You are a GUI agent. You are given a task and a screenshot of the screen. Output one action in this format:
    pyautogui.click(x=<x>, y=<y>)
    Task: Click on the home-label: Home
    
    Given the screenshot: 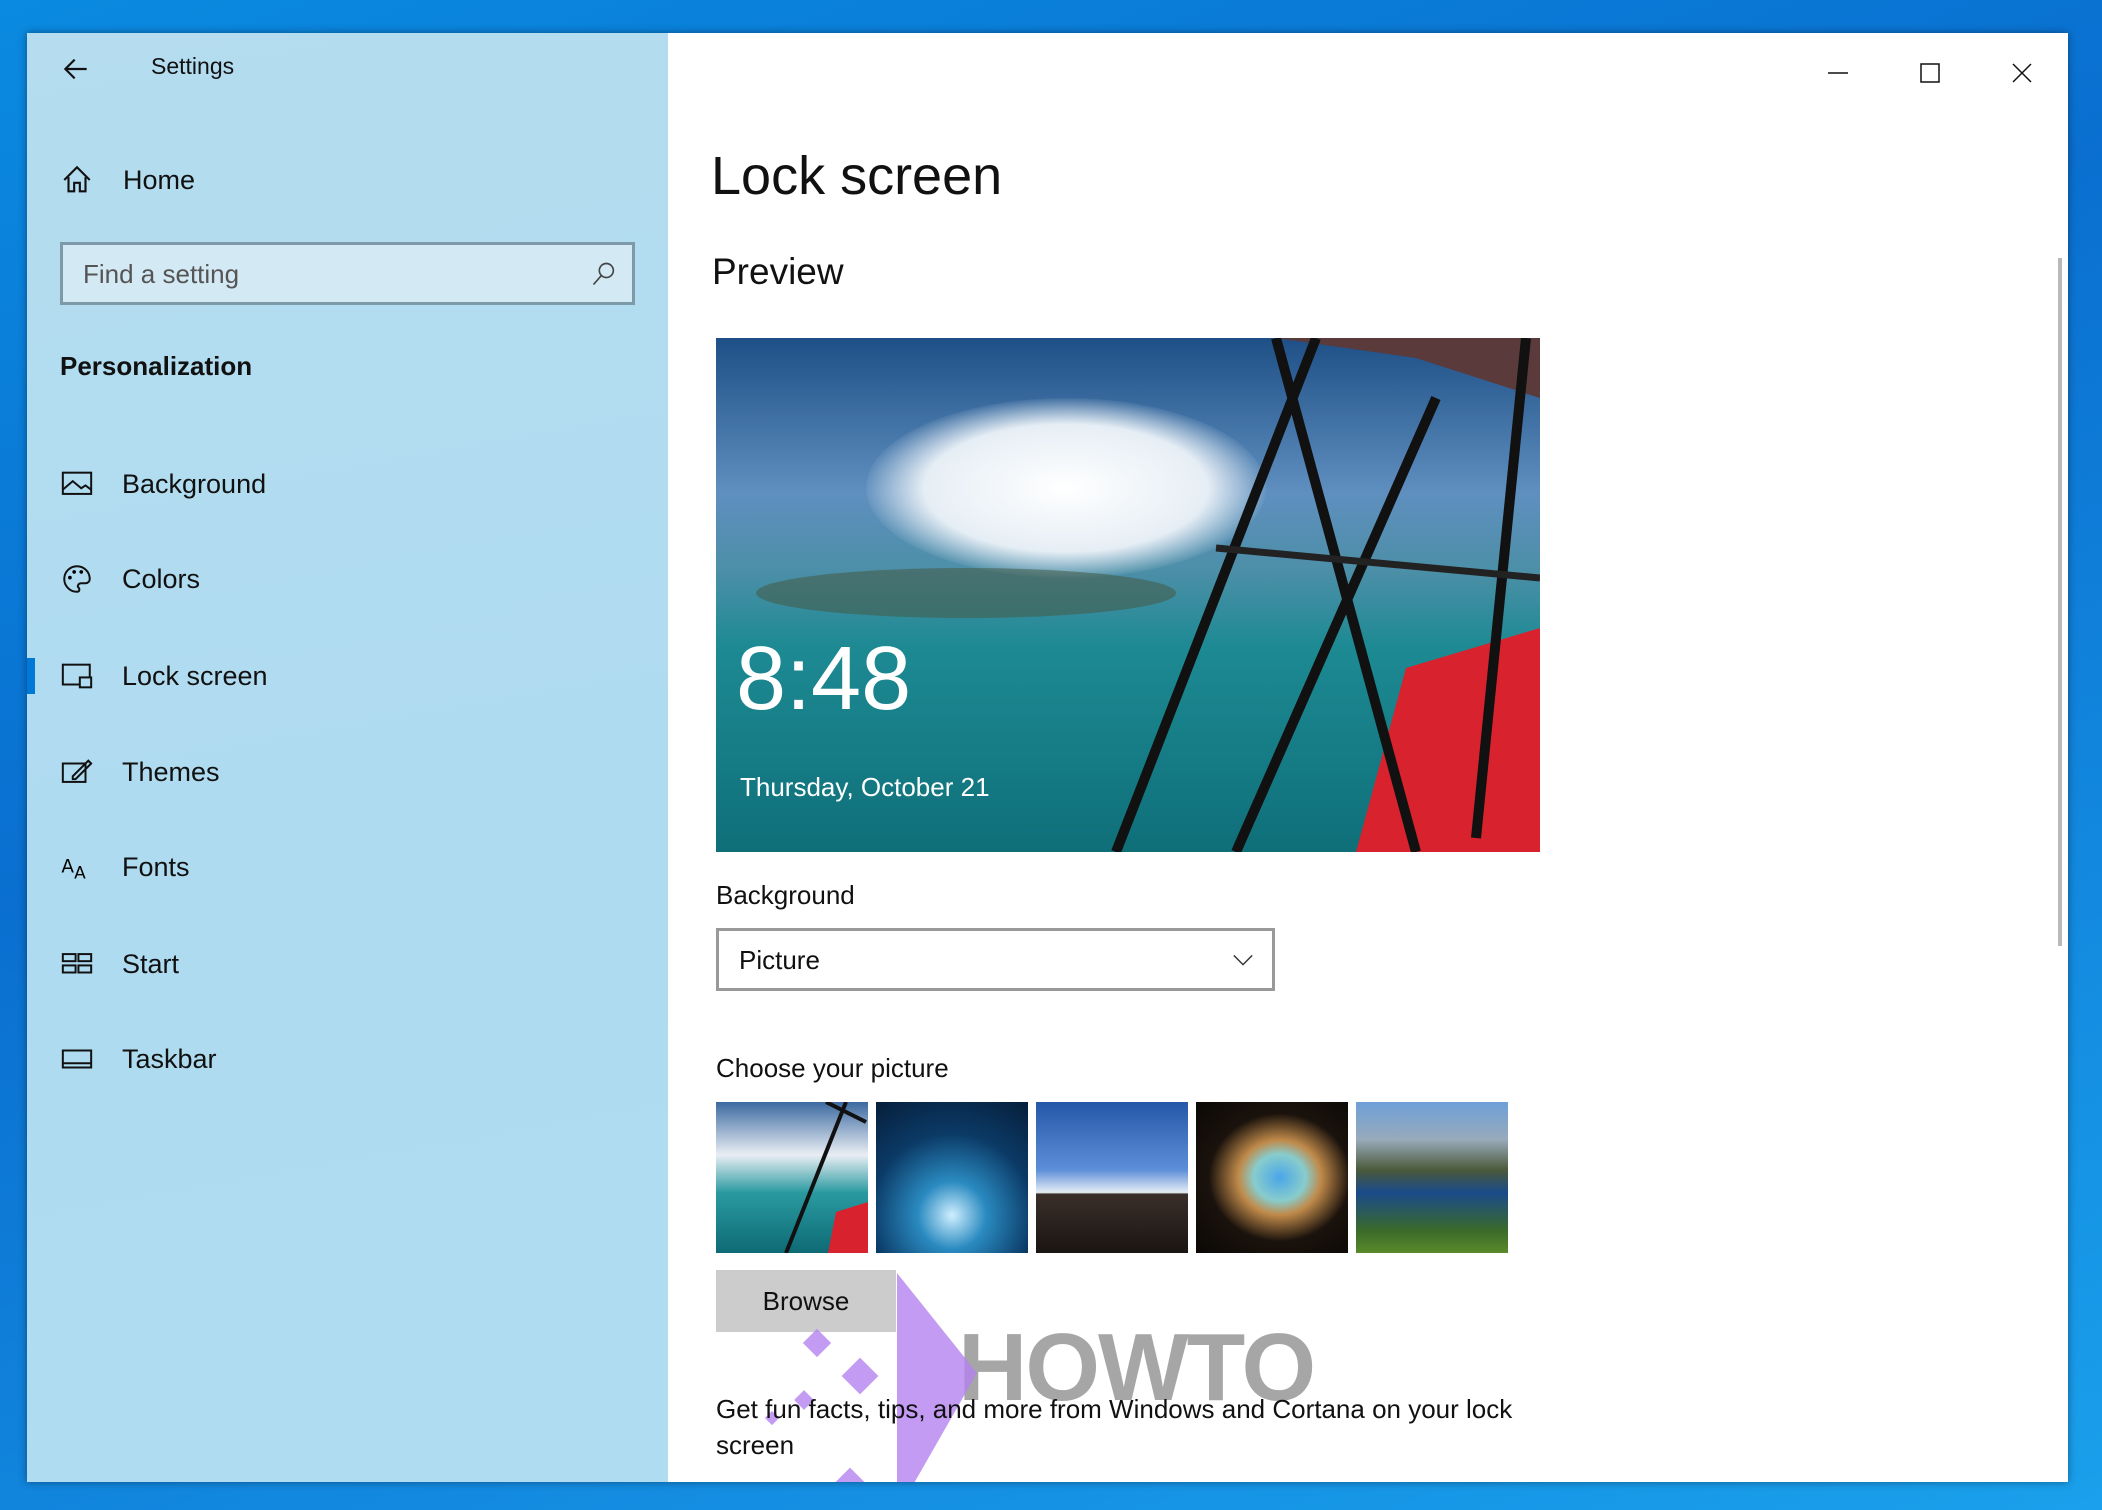 What is the action you would take?
    pyautogui.click(x=159, y=179)
    